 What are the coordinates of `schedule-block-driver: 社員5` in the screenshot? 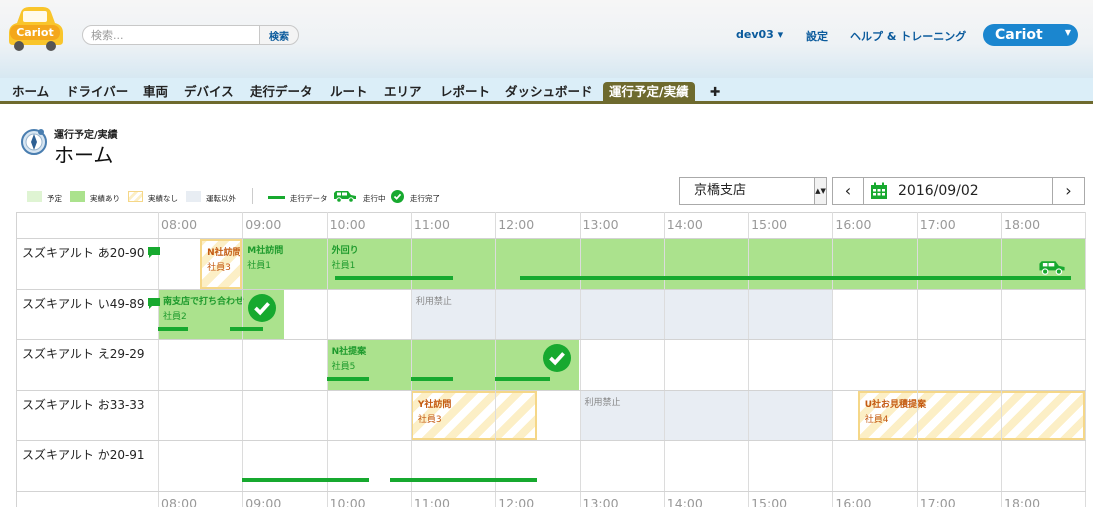 It's located at (343, 367).